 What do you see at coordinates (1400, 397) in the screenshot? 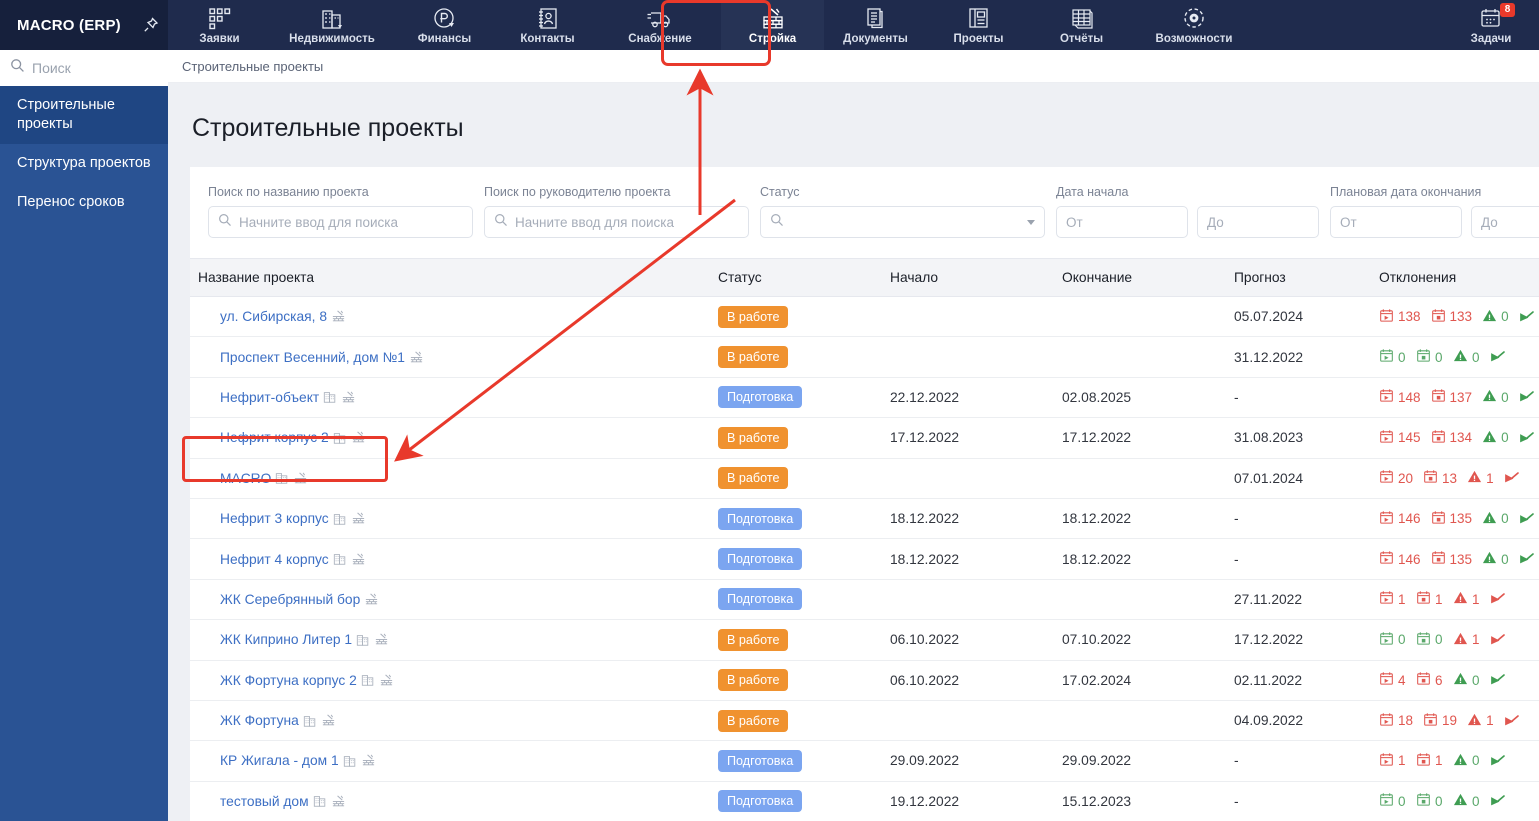
I see `deviation-item: 148` at bounding box center [1400, 397].